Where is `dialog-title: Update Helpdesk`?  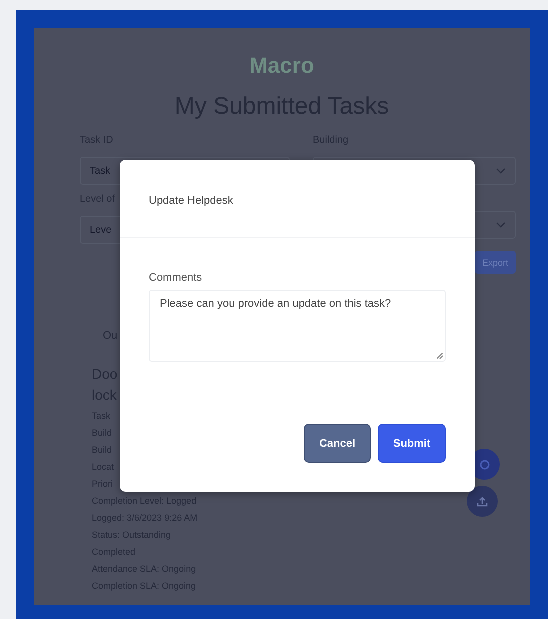
dialog-title: Update Helpdesk is located at coordinates (191, 201).